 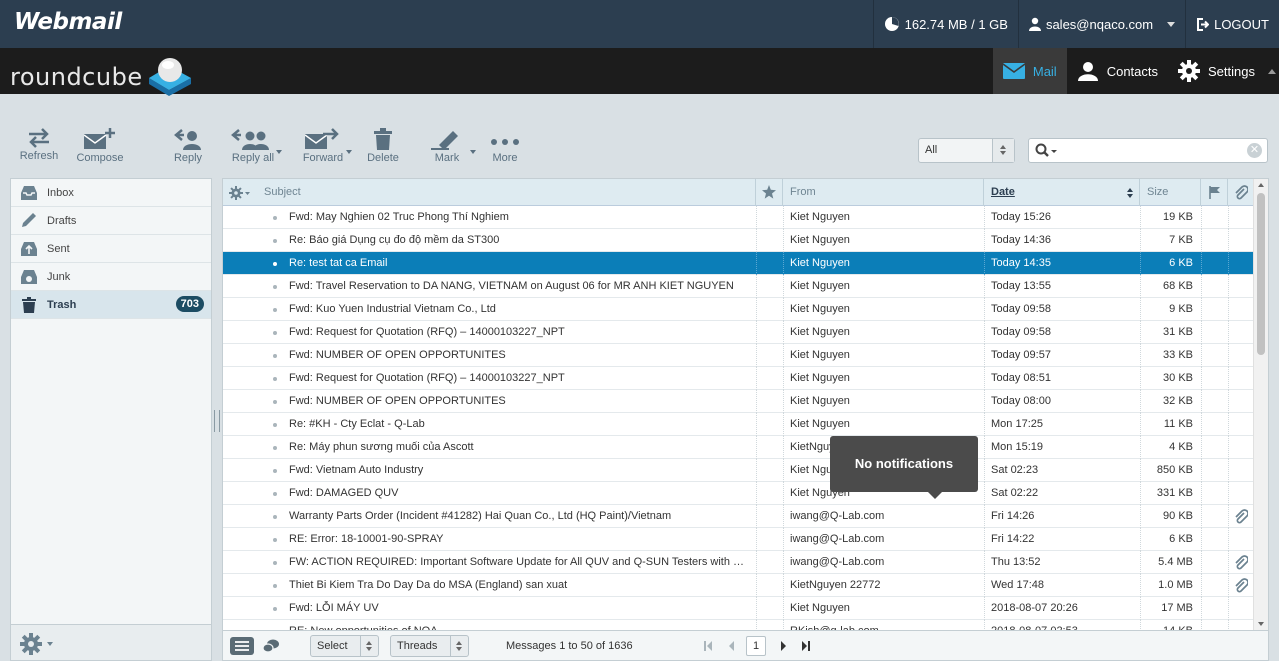 I want to click on nav-mail: Mail, so click(x=1029, y=71).